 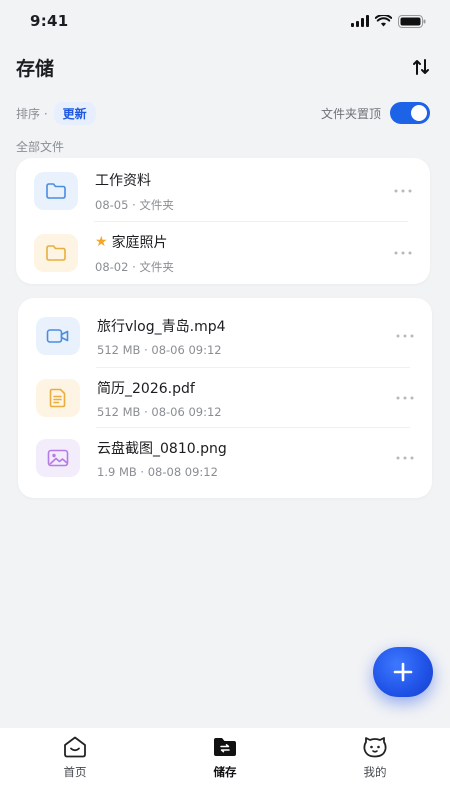 I want to click on folders-card: 工作资料 08-05 · 文件夹 ★ 家庭照片 08-02 · 文件夹, so click(x=223, y=221).